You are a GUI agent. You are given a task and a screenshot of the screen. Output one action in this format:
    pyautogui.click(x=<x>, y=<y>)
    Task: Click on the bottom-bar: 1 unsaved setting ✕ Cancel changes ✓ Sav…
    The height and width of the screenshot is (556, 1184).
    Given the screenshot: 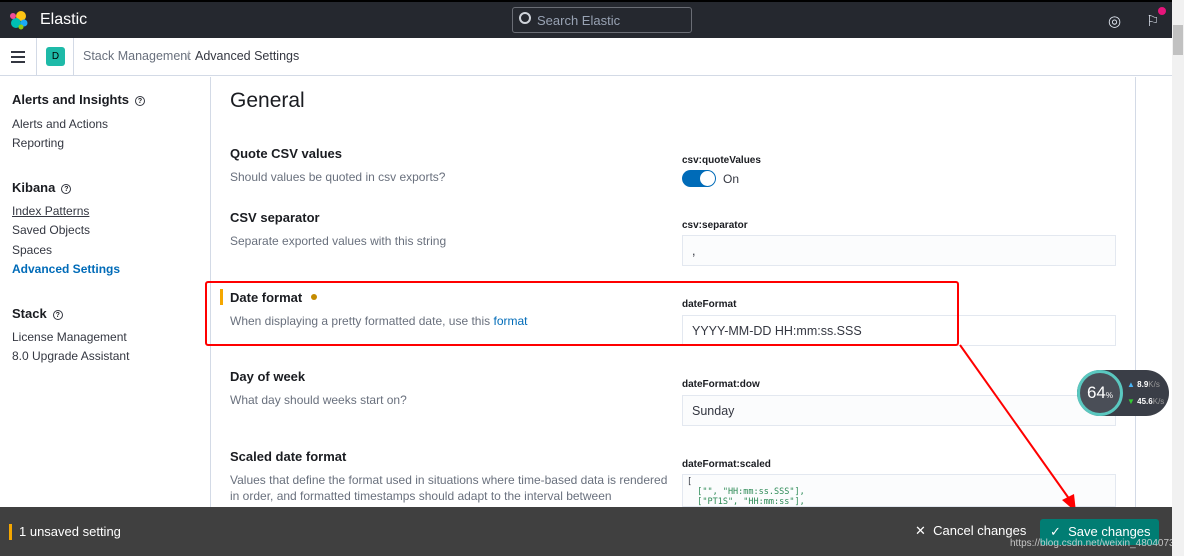 What is the action you would take?
    pyautogui.click(x=587, y=531)
    